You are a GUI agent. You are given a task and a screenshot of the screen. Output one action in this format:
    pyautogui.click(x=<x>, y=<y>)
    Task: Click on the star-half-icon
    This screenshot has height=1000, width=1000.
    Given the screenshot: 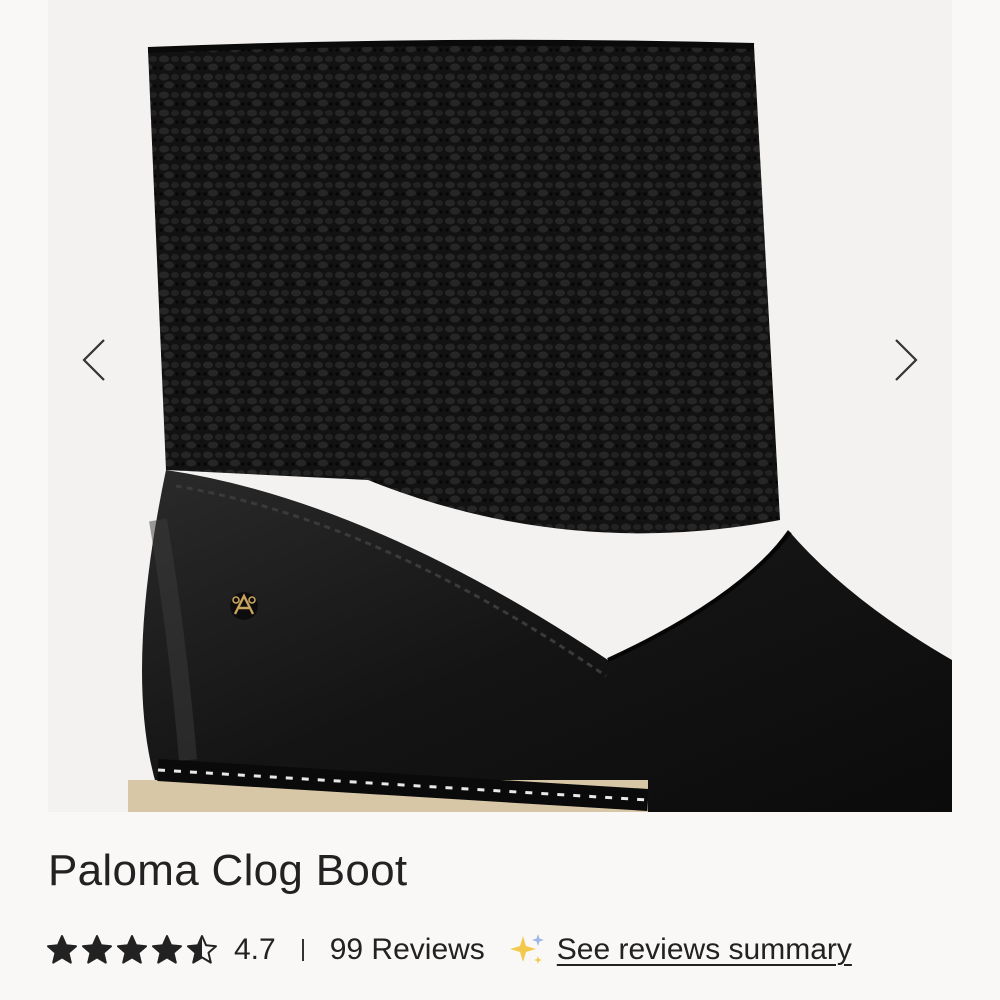 What is the action you would take?
    pyautogui.click(x=202, y=949)
    